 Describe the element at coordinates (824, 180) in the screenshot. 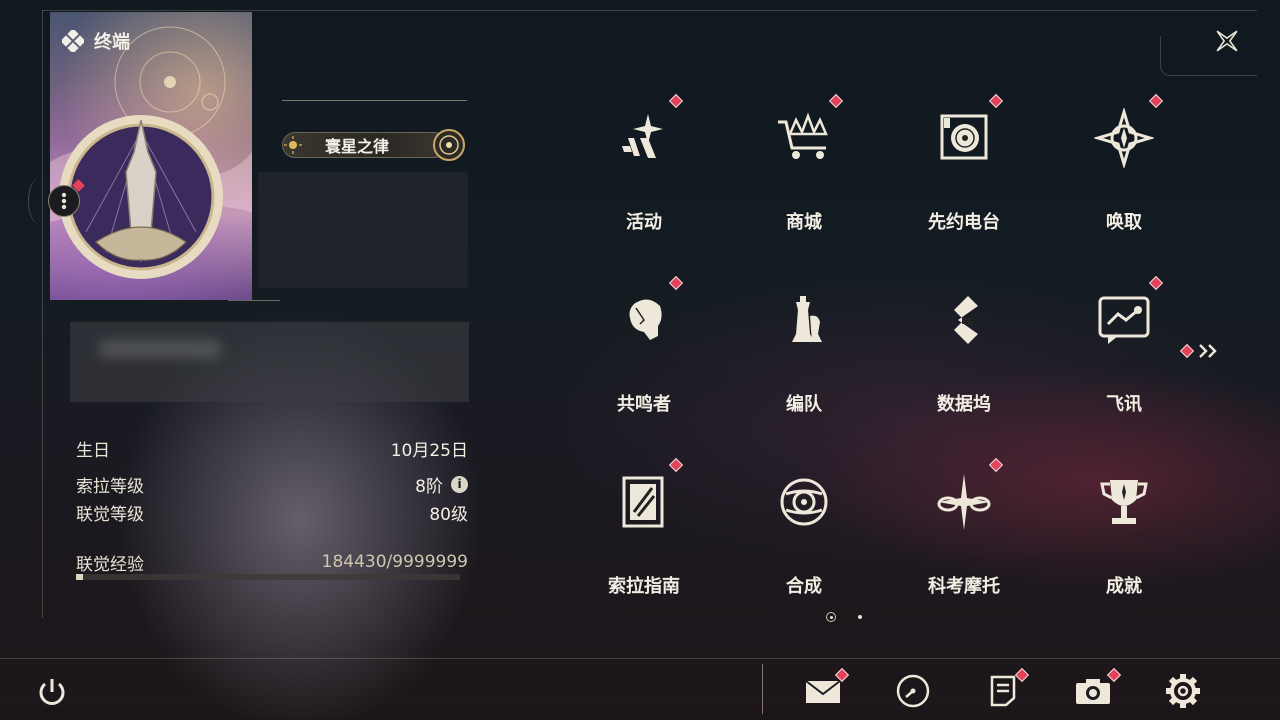

I see `menu-item: 商城` at that location.